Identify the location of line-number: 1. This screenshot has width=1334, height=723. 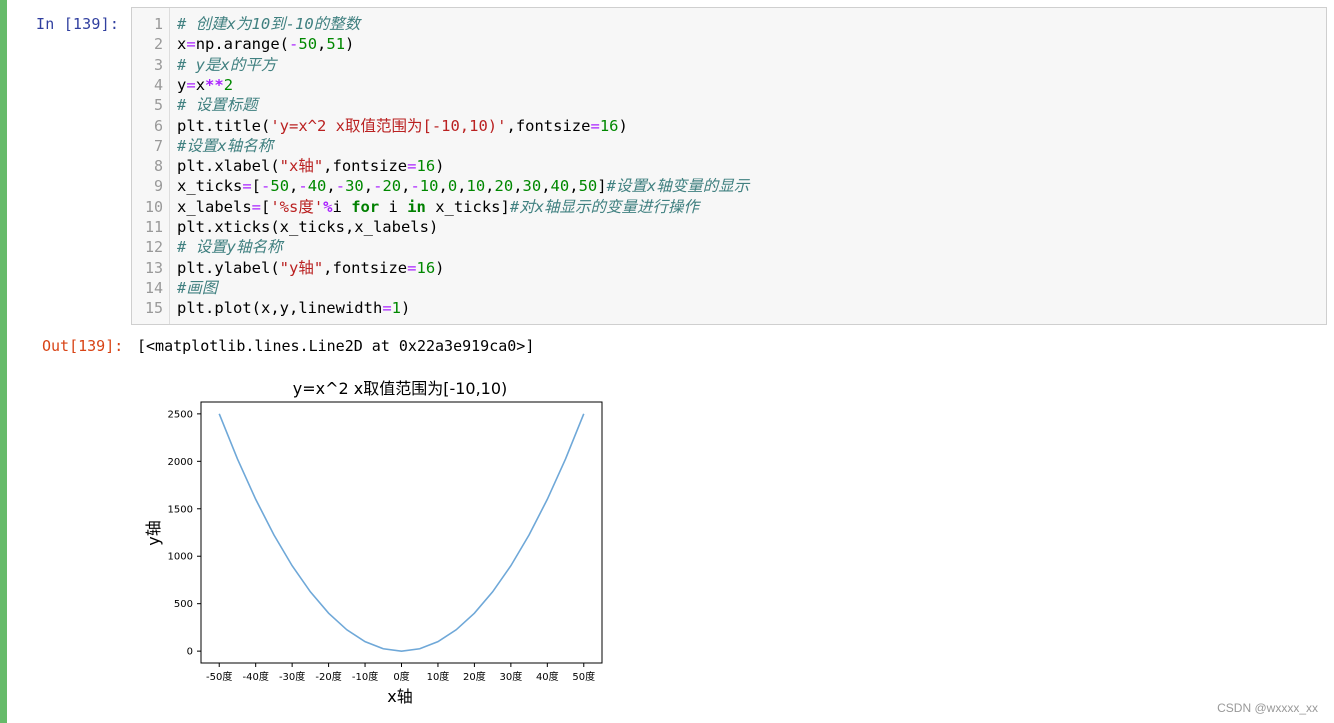
(158, 24).